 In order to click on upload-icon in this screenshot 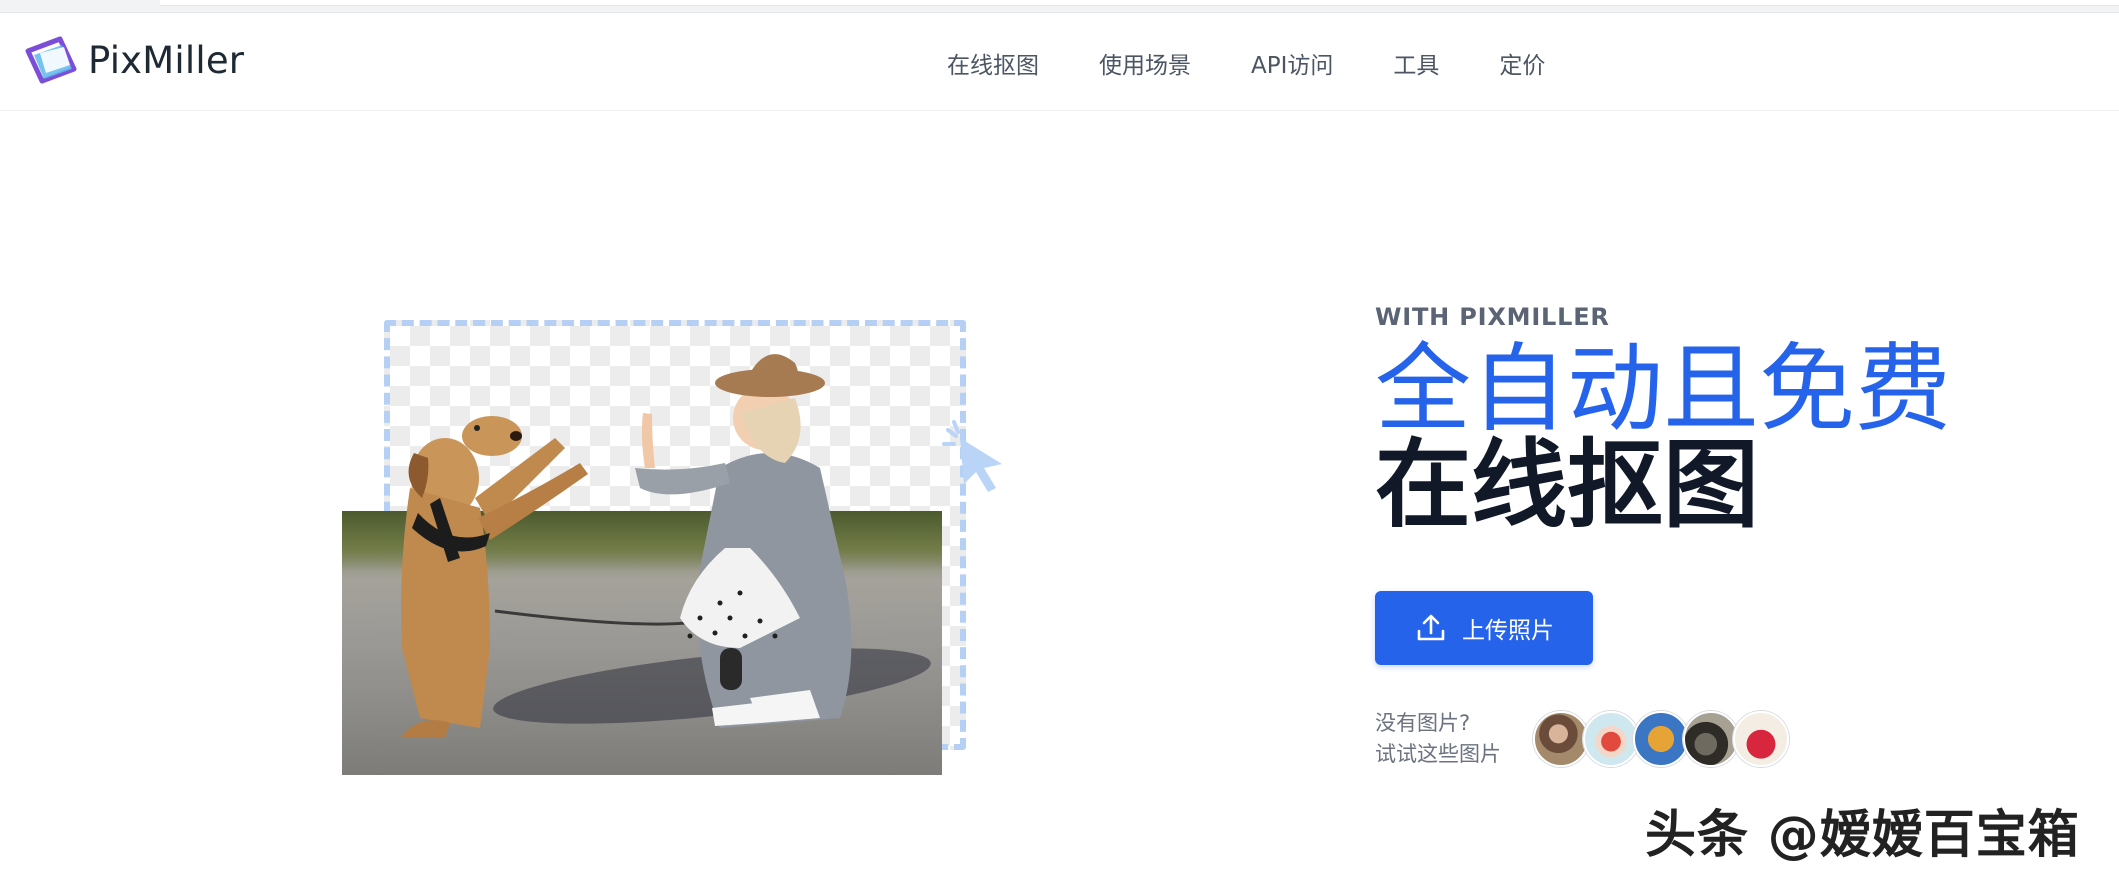, I will do `click(1431, 627)`.